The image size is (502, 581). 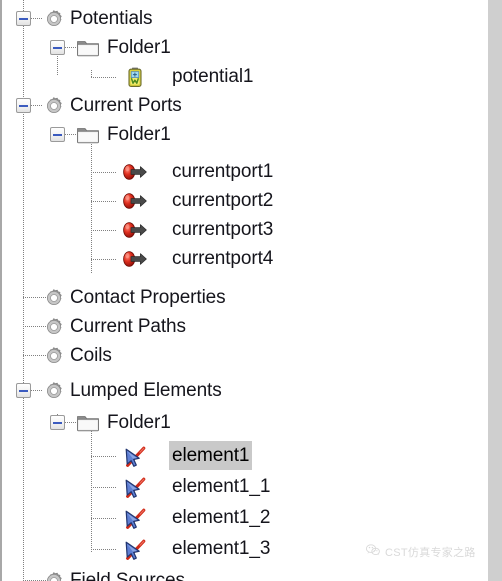 What do you see at coordinates (245, 297) in the screenshot?
I see `tree-item-contact-properties: Contact Properties` at bounding box center [245, 297].